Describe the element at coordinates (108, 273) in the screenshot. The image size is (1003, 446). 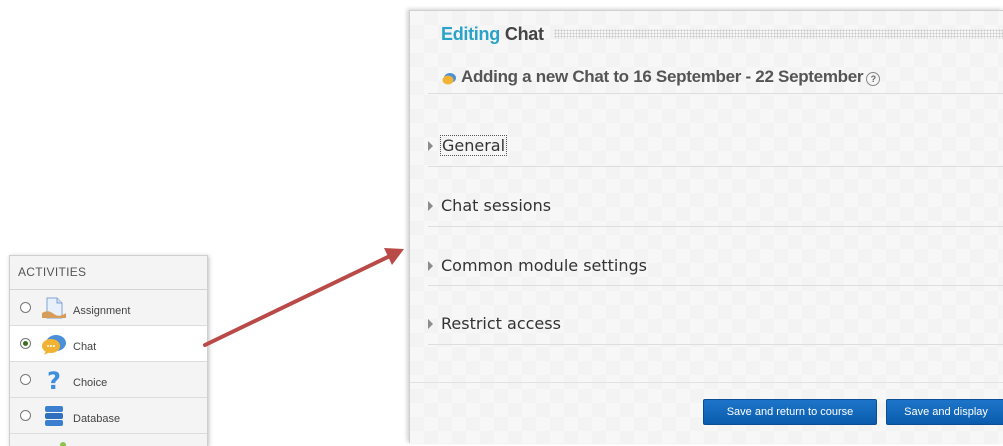
I see `activities-header: ACTIVITIES` at that location.